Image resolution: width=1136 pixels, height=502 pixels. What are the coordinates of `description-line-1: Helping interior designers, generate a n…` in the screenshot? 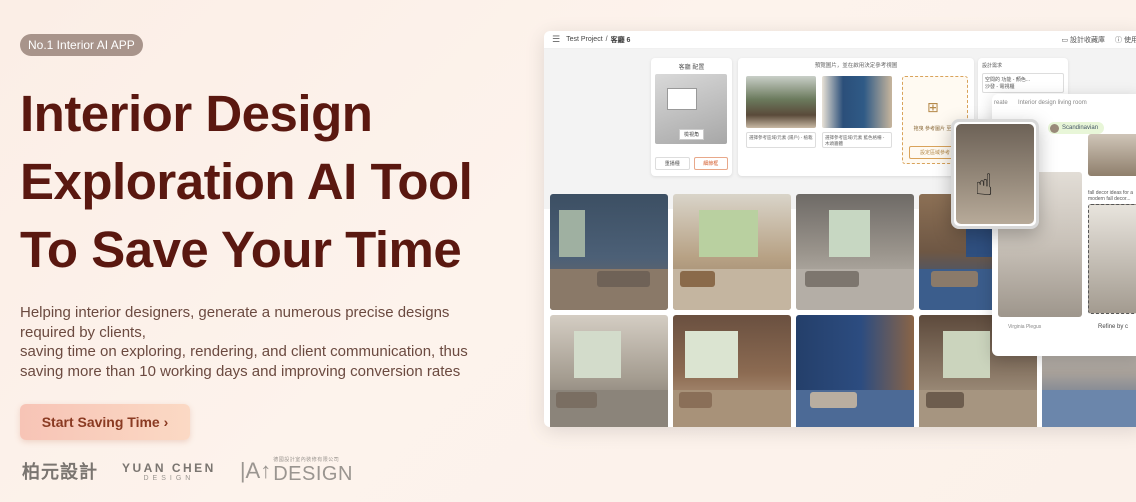 It's located at (235, 312).